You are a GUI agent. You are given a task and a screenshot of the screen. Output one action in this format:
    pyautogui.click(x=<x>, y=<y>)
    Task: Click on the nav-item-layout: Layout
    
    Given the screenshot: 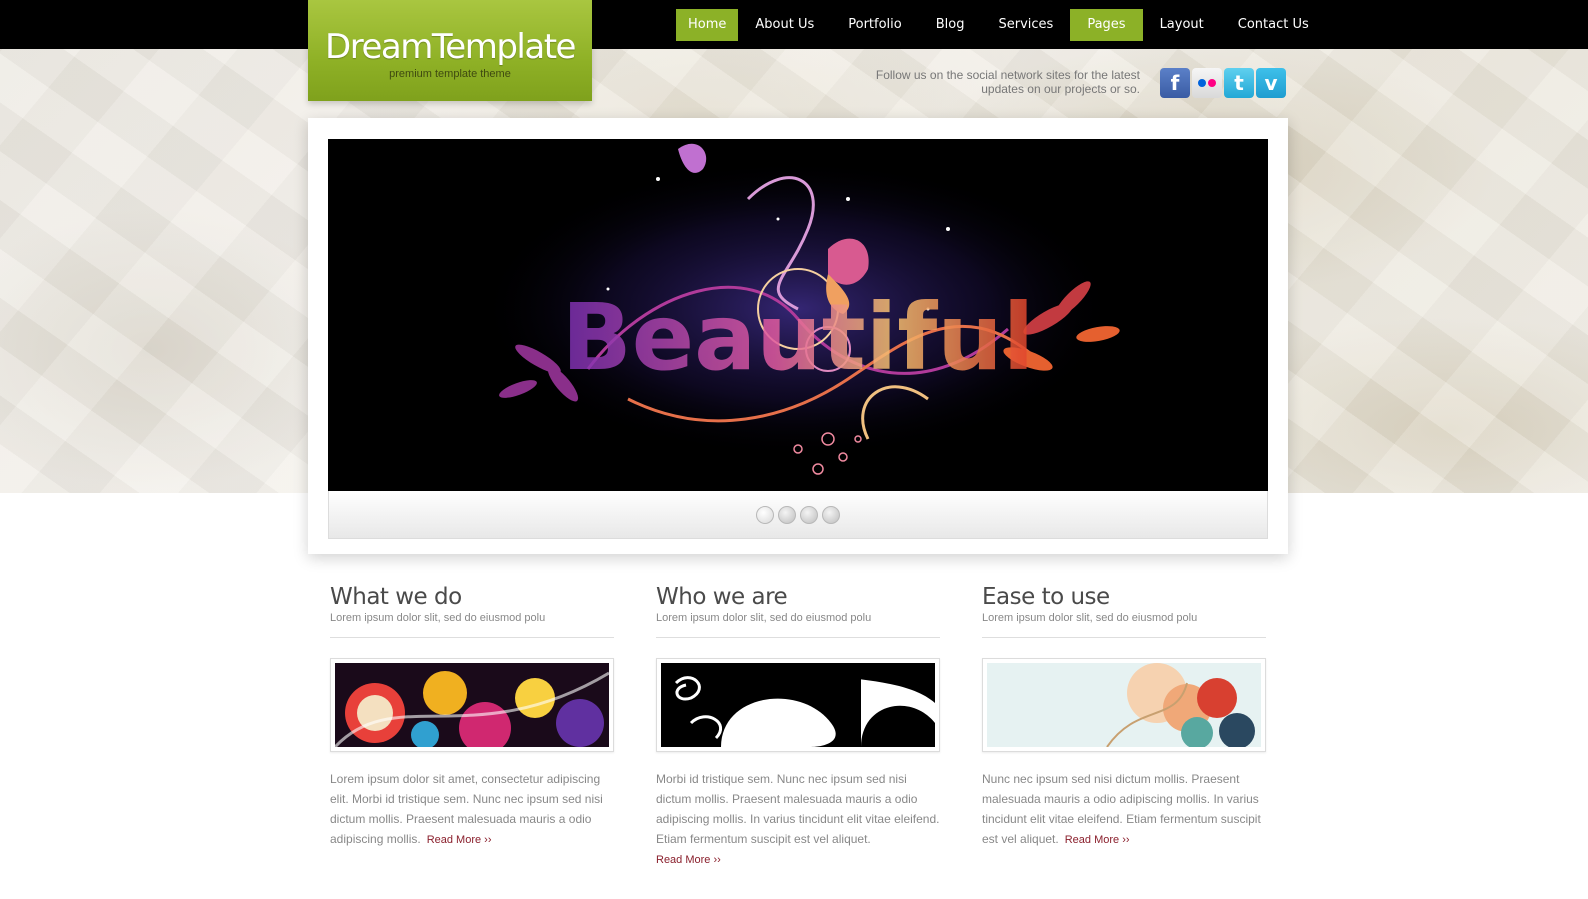 What is the action you would take?
    pyautogui.click(x=1182, y=25)
    